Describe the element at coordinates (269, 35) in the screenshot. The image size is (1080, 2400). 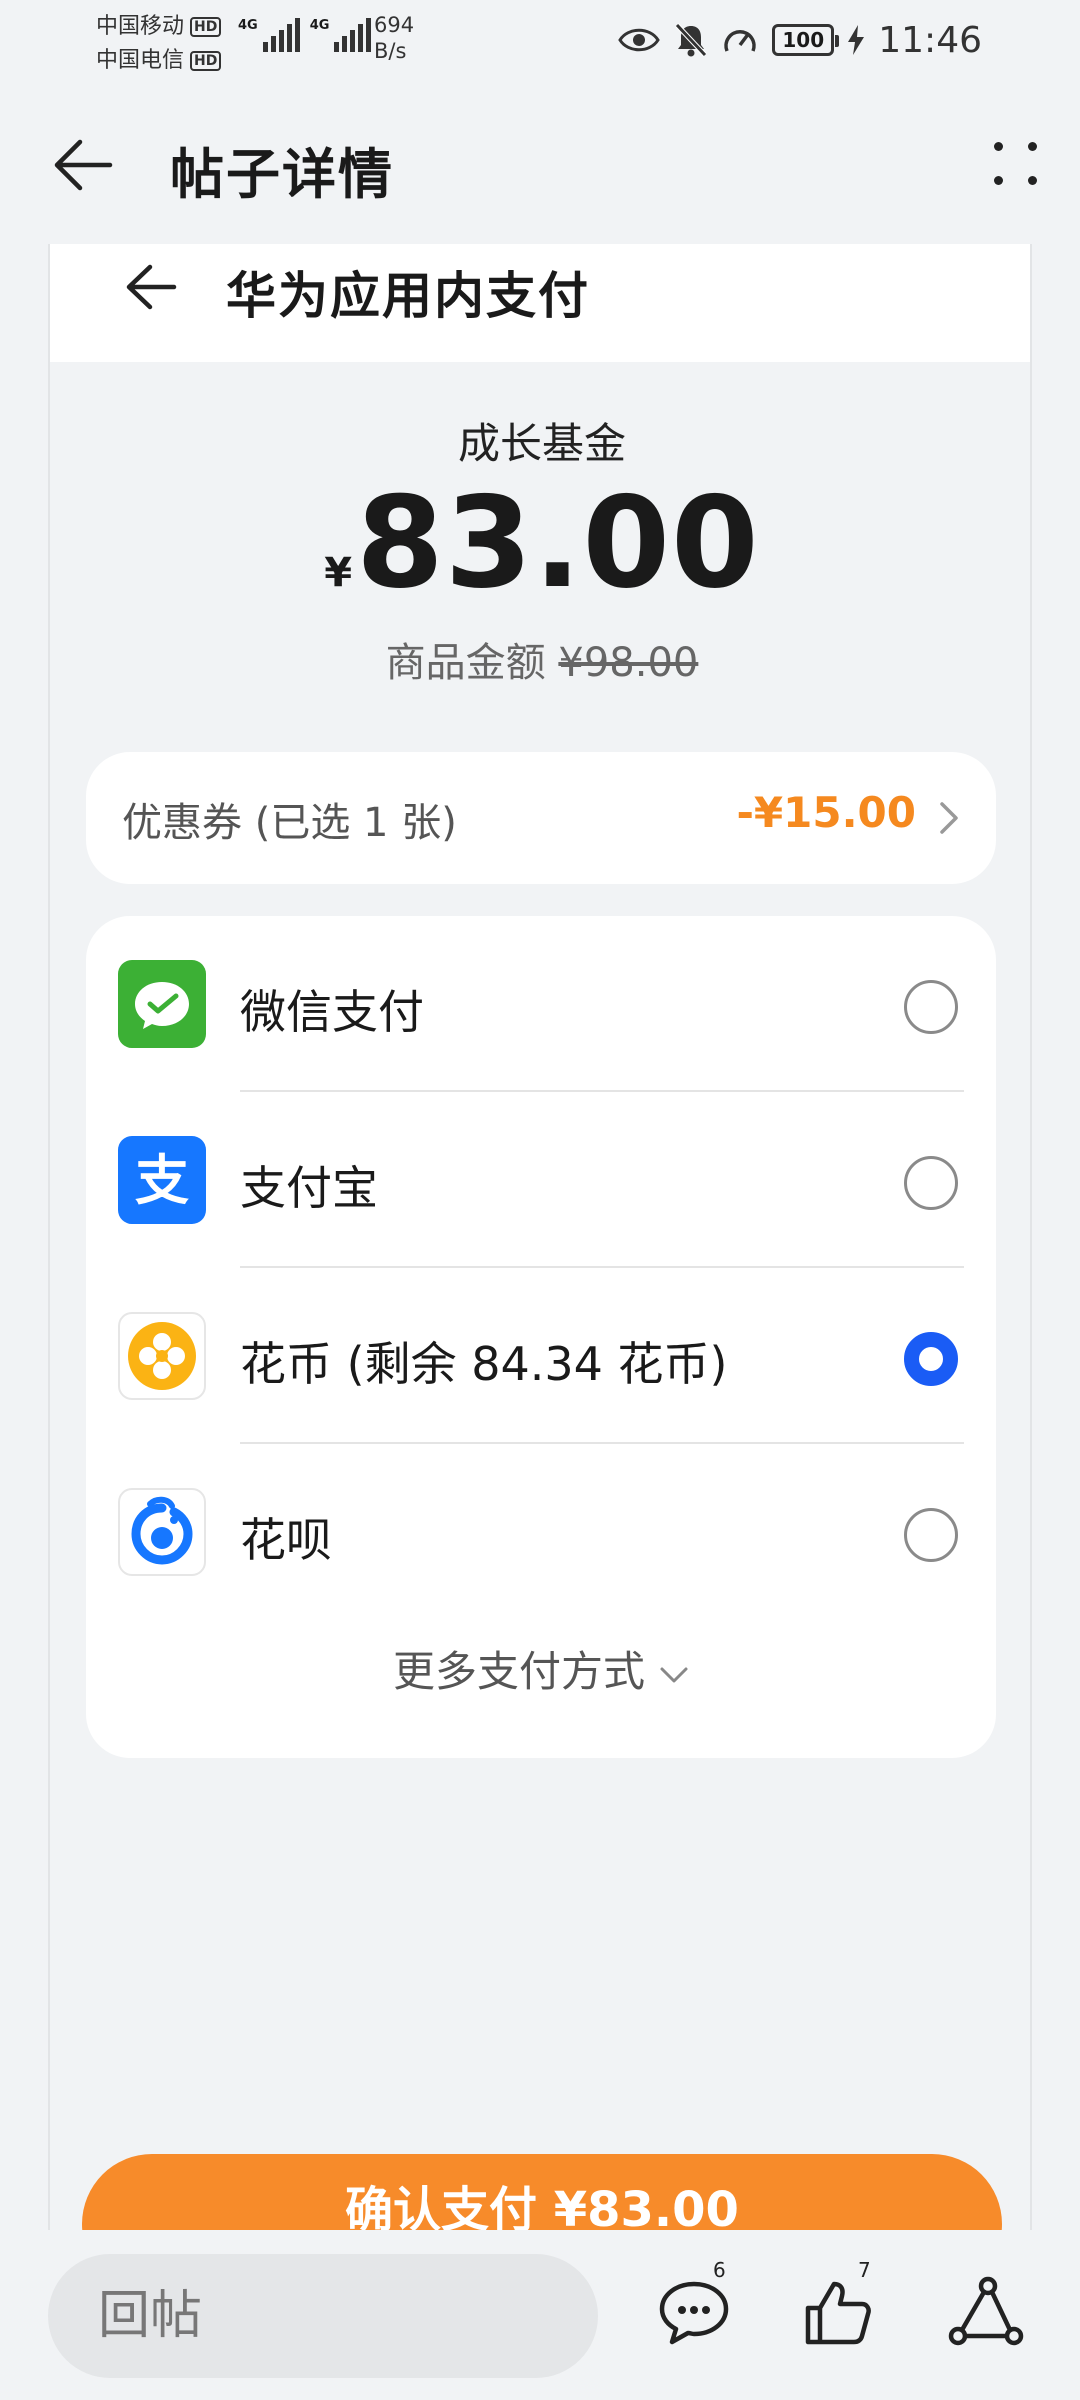
I see `signal-1-icon: 4G` at that location.